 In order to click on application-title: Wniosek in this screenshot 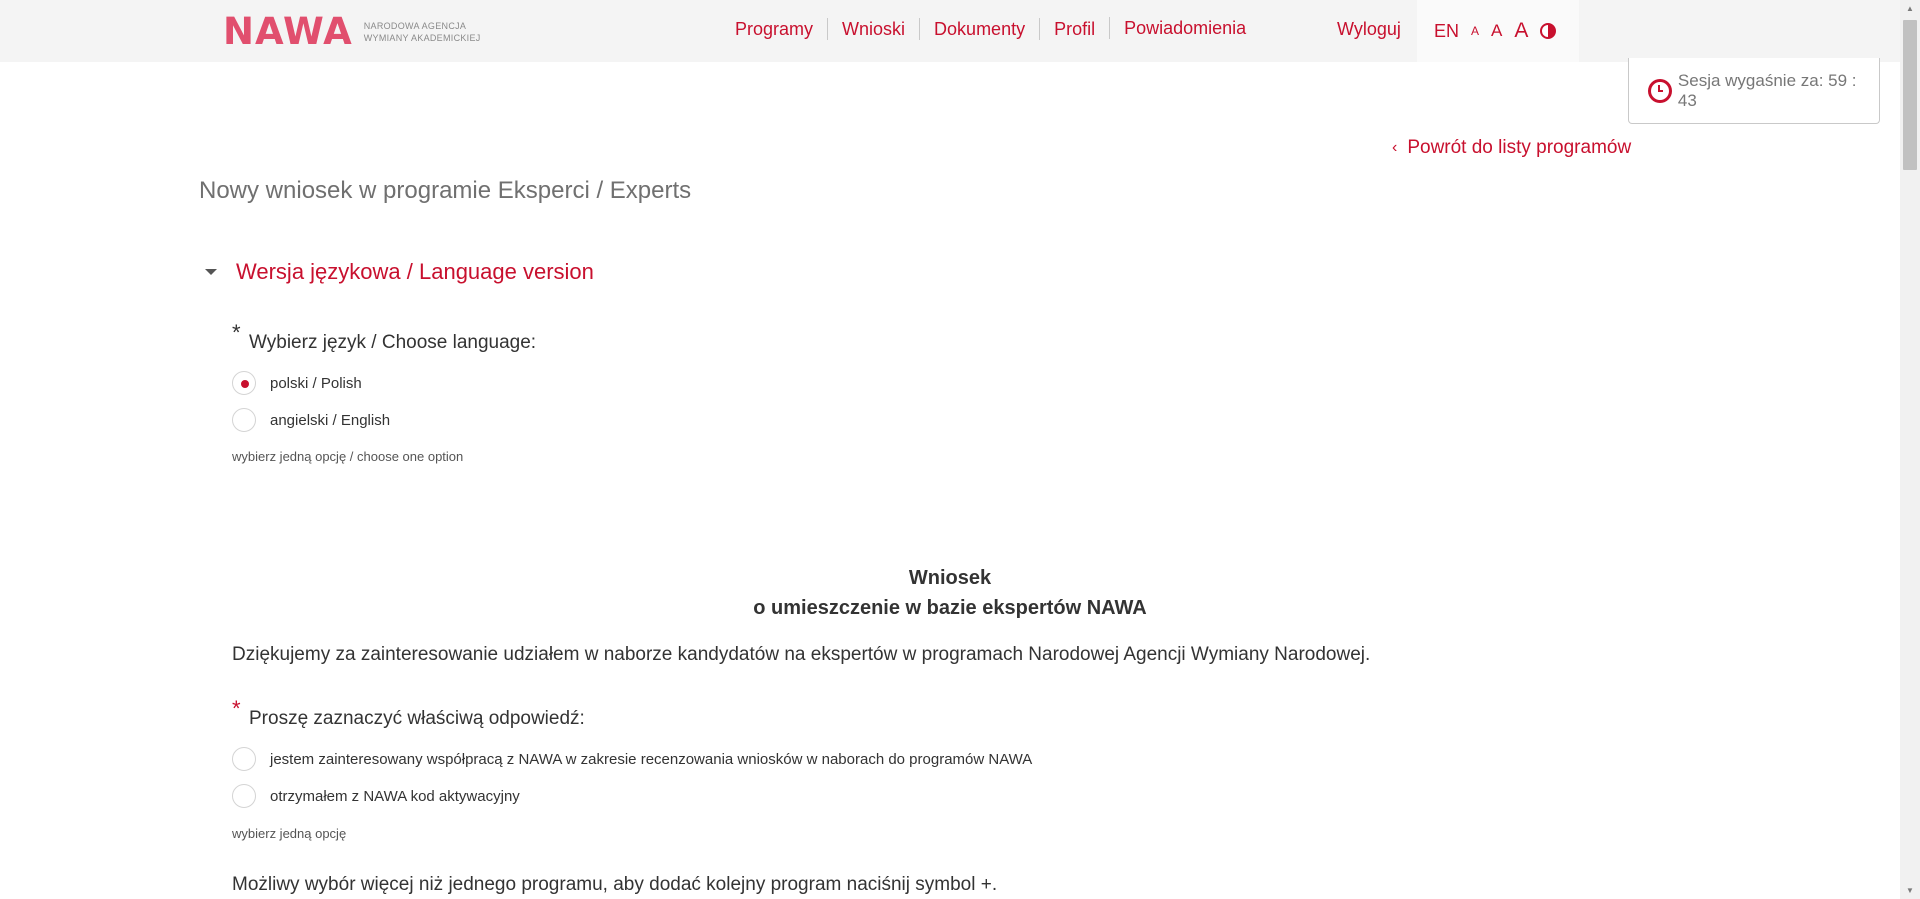, I will do `click(950, 578)`.